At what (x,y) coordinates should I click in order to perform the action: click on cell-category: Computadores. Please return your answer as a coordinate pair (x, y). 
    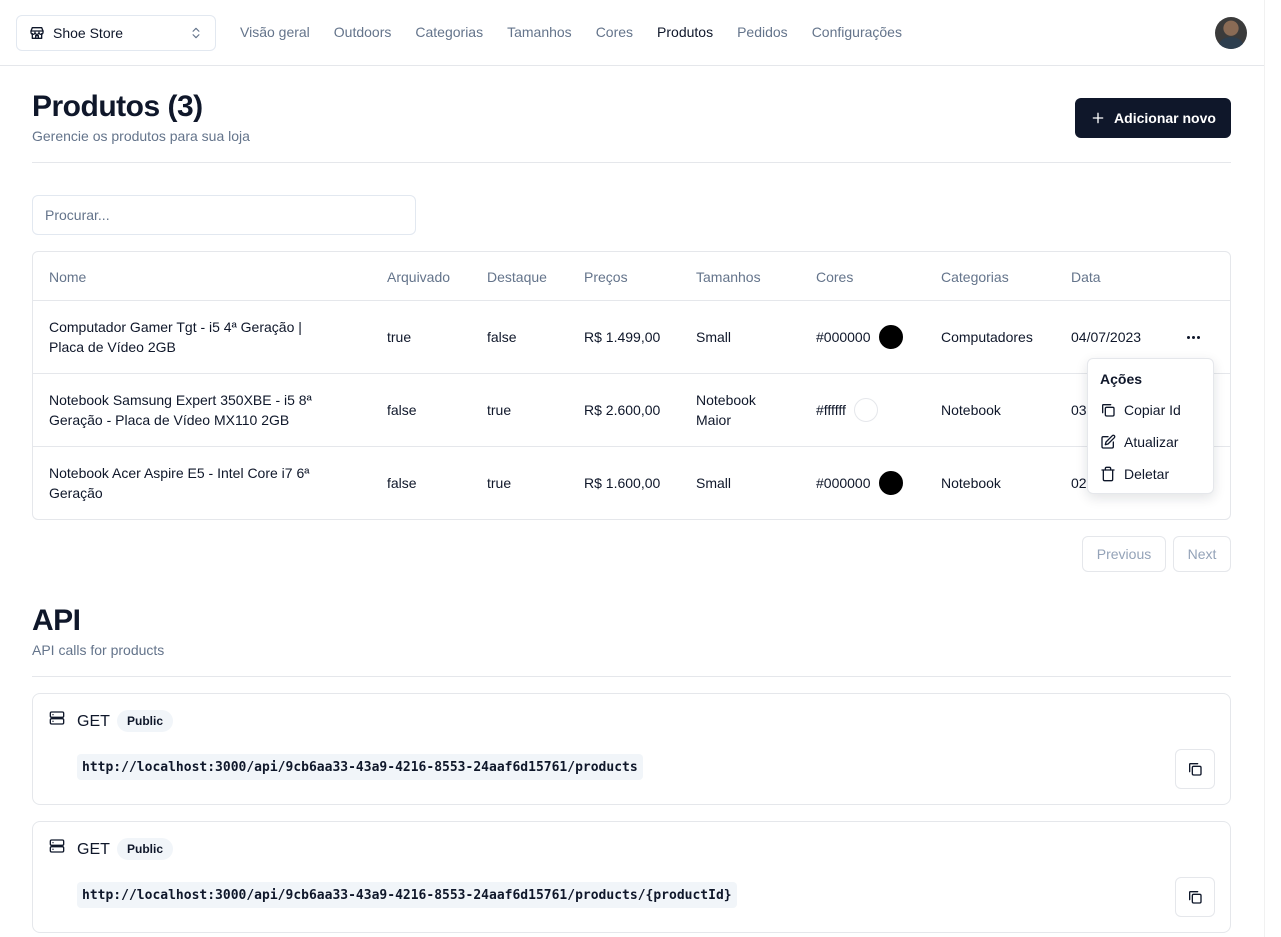
    Looking at the image, I should click on (987, 337).